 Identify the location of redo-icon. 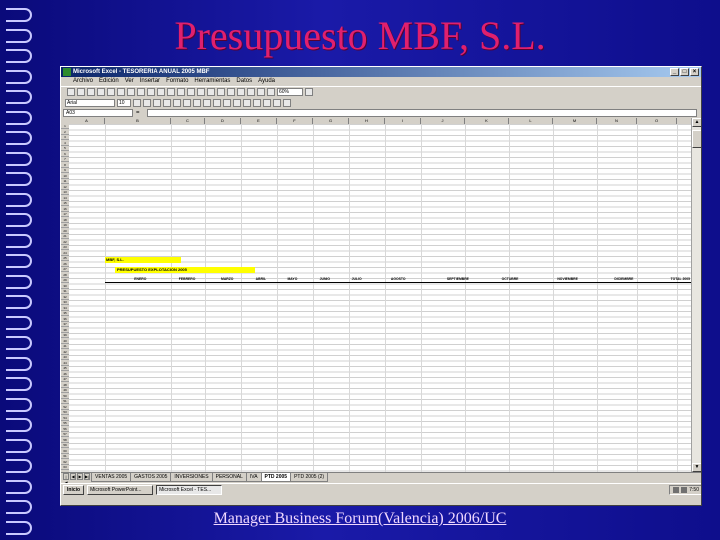
(181, 92).